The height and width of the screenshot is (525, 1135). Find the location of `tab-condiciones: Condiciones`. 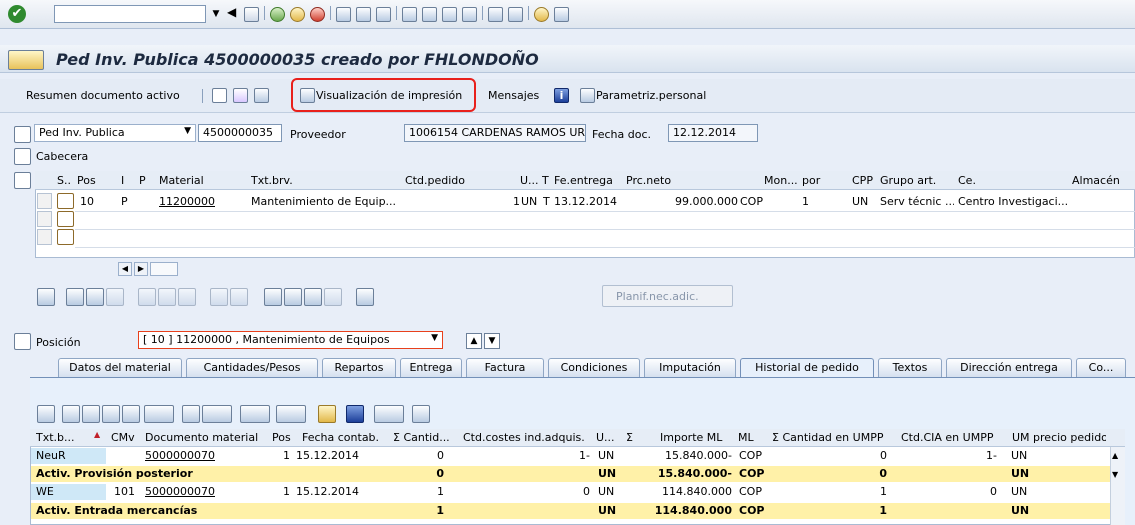

tab-condiciones: Condiciones is located at coordinates (594, 367).